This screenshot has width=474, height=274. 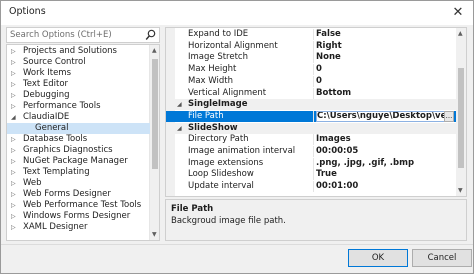 What do you see at coordinates (311, 104) in the screenshot?
I see `property-category: ◢ SingleImage` at bounding box center [311, 104].